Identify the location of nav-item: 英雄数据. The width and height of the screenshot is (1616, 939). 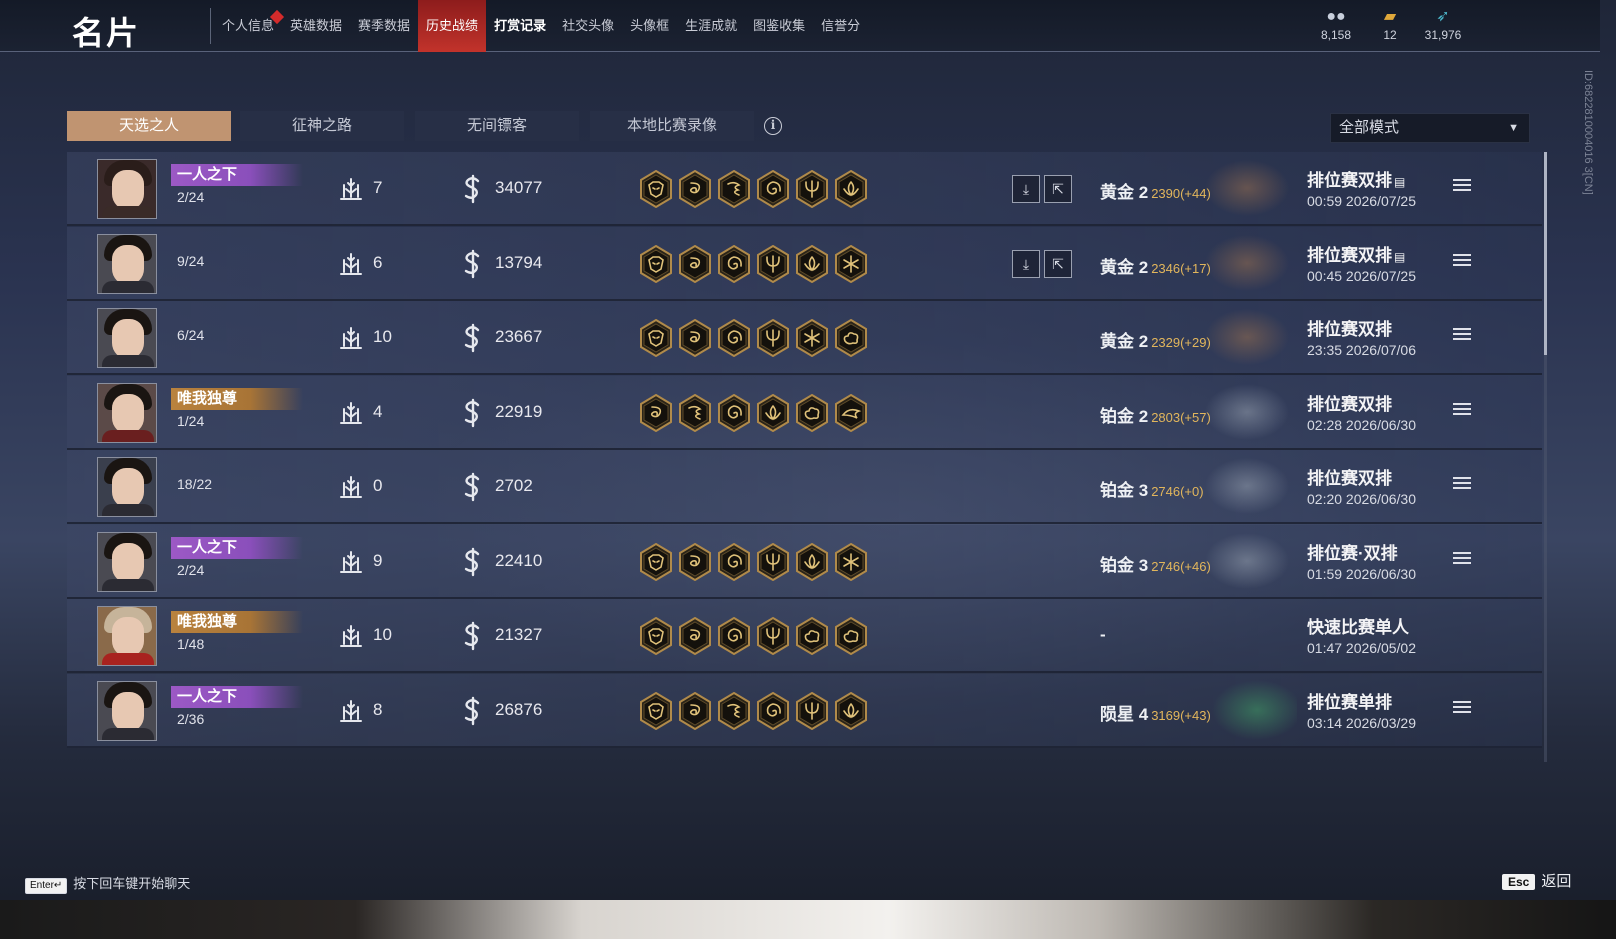
(316, 26).